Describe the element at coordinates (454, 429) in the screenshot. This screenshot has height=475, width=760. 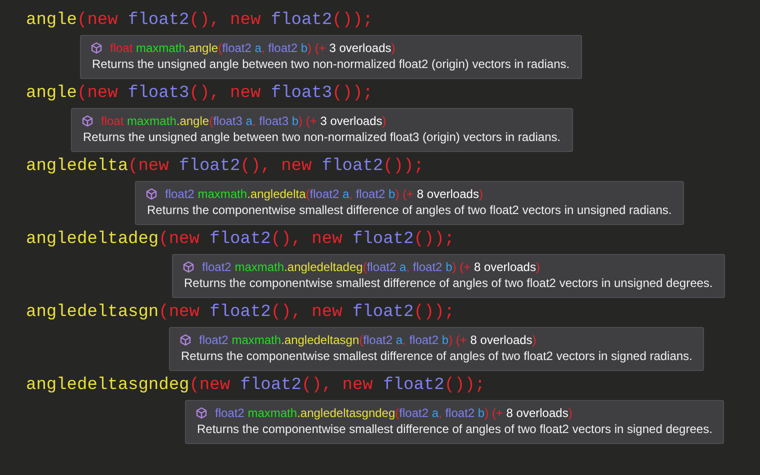
I see `description: Returns the componentwise smallest difference of angles of two float2 vectors in signed degrees.` at that location.